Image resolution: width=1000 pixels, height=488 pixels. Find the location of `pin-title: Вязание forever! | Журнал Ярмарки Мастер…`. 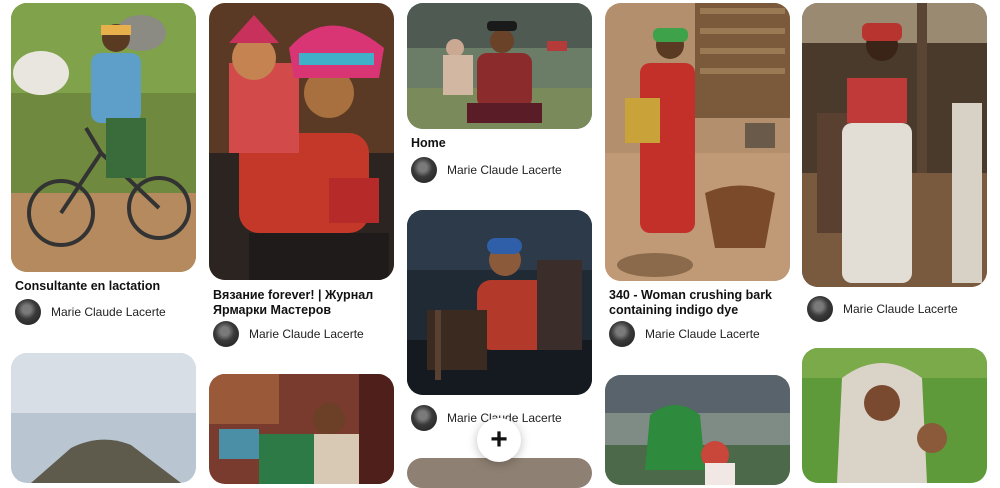

pin-title: Вязание forever! | Журнал Ярмарки Мастер… is located at coordinates (303, 303).